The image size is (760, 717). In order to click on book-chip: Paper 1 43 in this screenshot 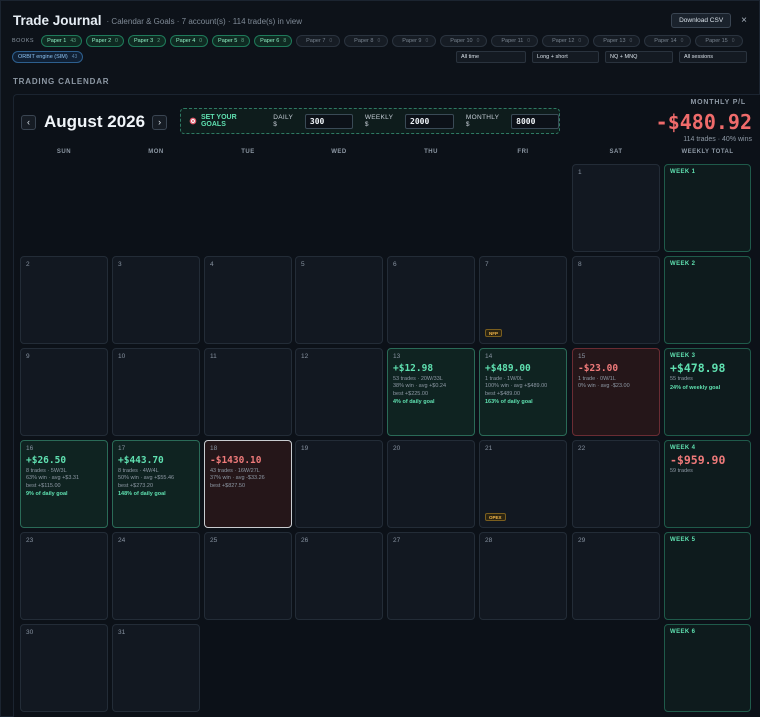, I will do `click(61, 41)`.